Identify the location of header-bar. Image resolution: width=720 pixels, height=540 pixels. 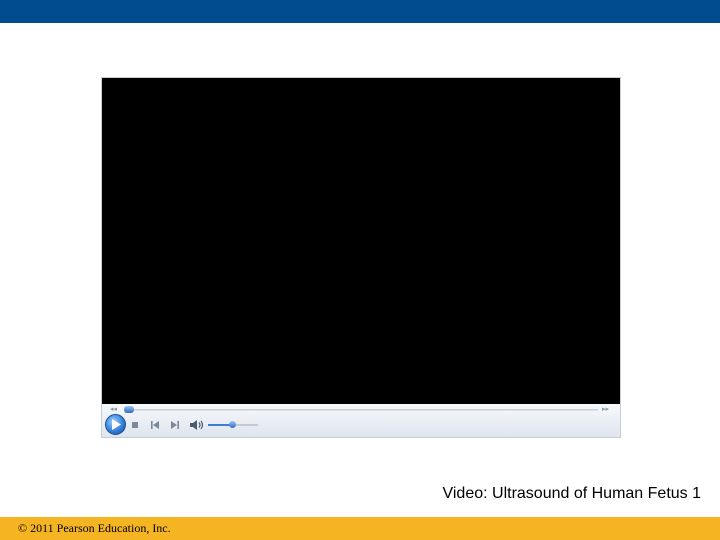
(360, 11).